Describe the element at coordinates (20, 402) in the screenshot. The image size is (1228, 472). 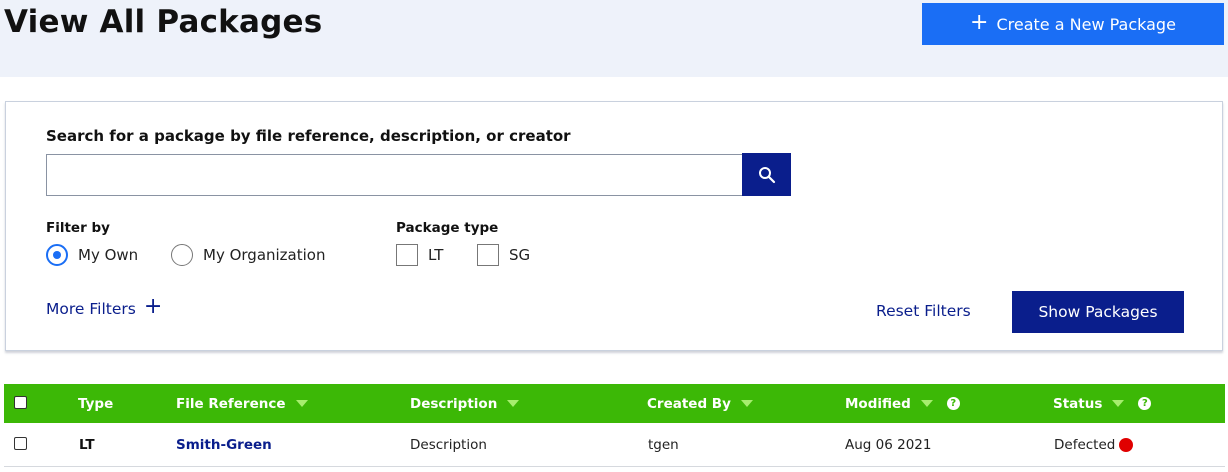
I see `select-all-checkbox` at that location.